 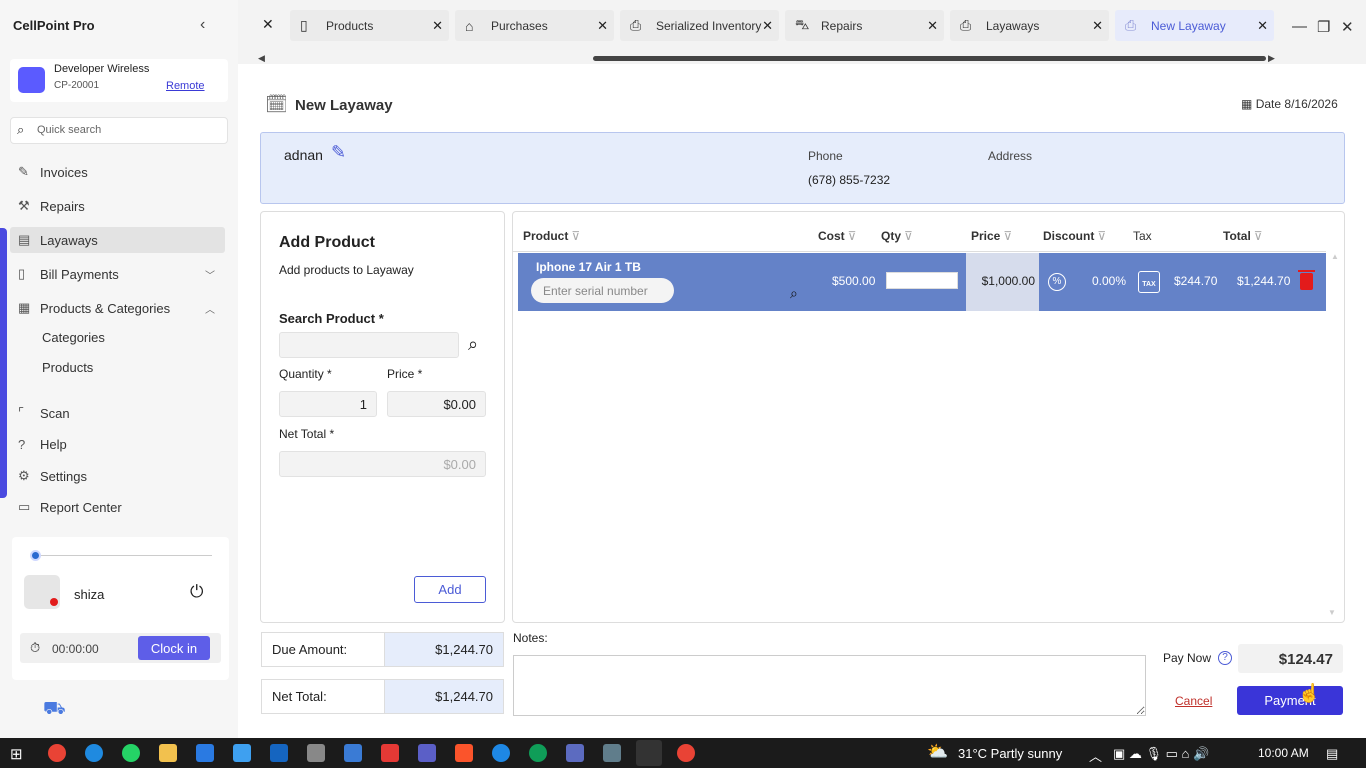 I want to click on row-price-input: $1,000.00, so click(x=1002, y=282).